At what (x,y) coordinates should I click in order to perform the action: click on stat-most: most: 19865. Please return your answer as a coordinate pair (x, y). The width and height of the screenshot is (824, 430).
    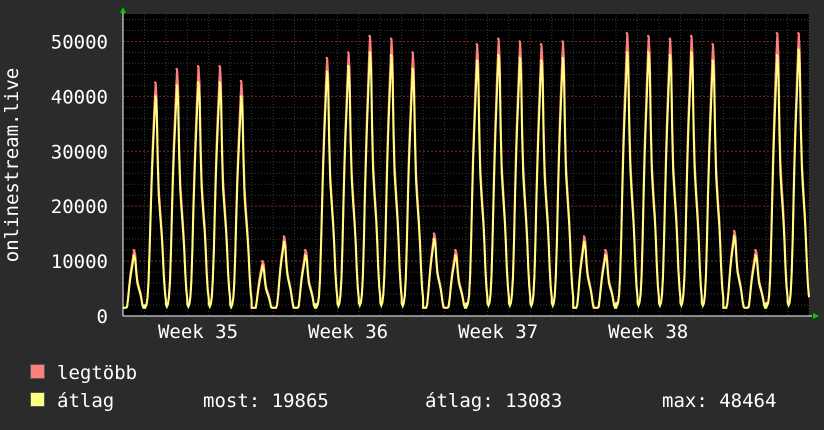
    Looking at the image, I should click on (266, 401).